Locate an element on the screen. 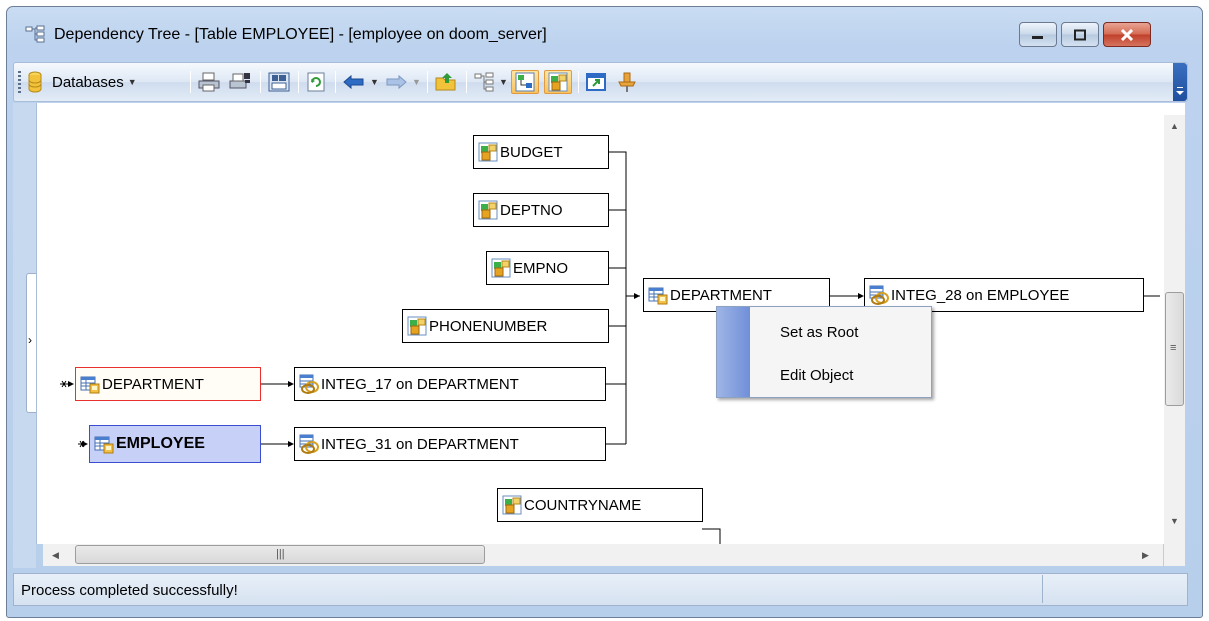 Image resolution: width=1209 pixels, height=621 pixels. node-label: BUDGET is located at coordinates (531, 152).